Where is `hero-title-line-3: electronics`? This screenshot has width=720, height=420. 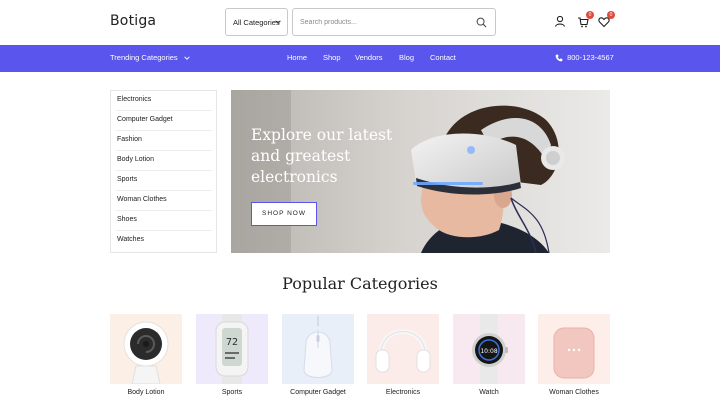 hero-title-line-3: electronics is located at coordinates (294, 177).